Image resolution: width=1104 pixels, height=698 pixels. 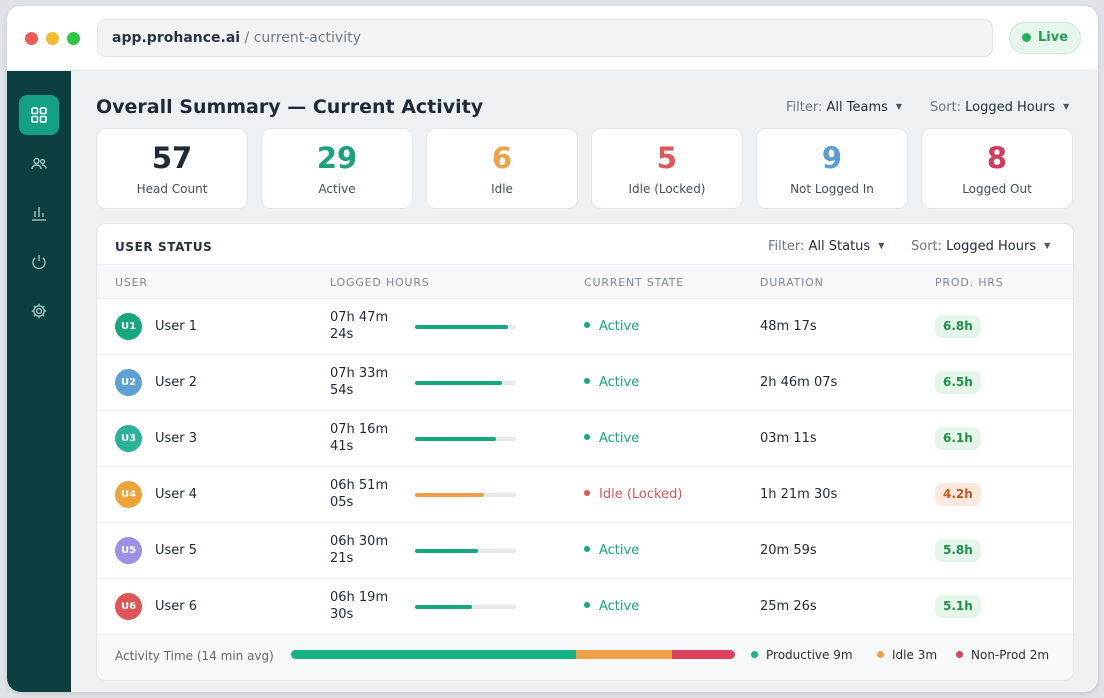 I want to click on prod-hours-badge: 6.8h, so click(x=958, y=326).